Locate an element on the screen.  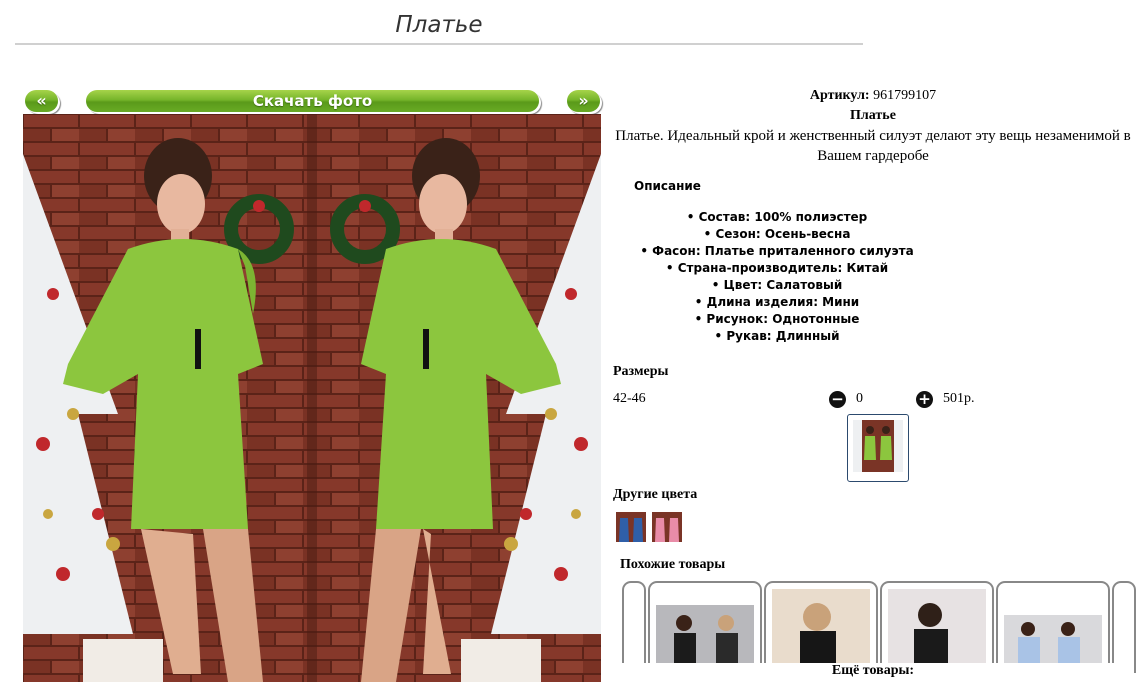
property-item: Длина изделия: Мини is located at coordinates (777, 302).